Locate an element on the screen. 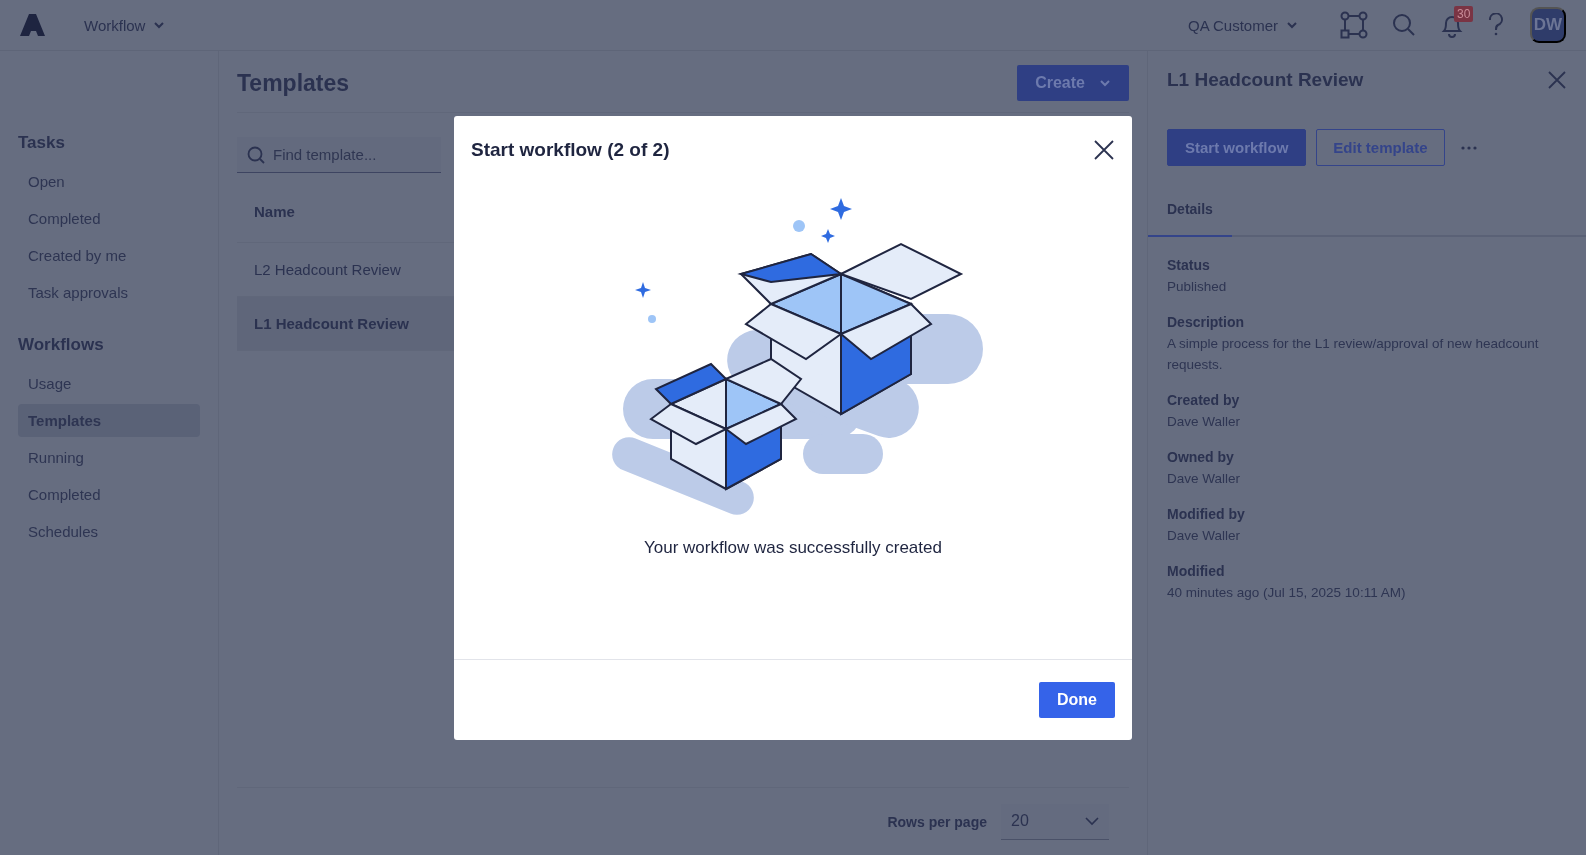  logo-icon is located at coordinates (33, 25).